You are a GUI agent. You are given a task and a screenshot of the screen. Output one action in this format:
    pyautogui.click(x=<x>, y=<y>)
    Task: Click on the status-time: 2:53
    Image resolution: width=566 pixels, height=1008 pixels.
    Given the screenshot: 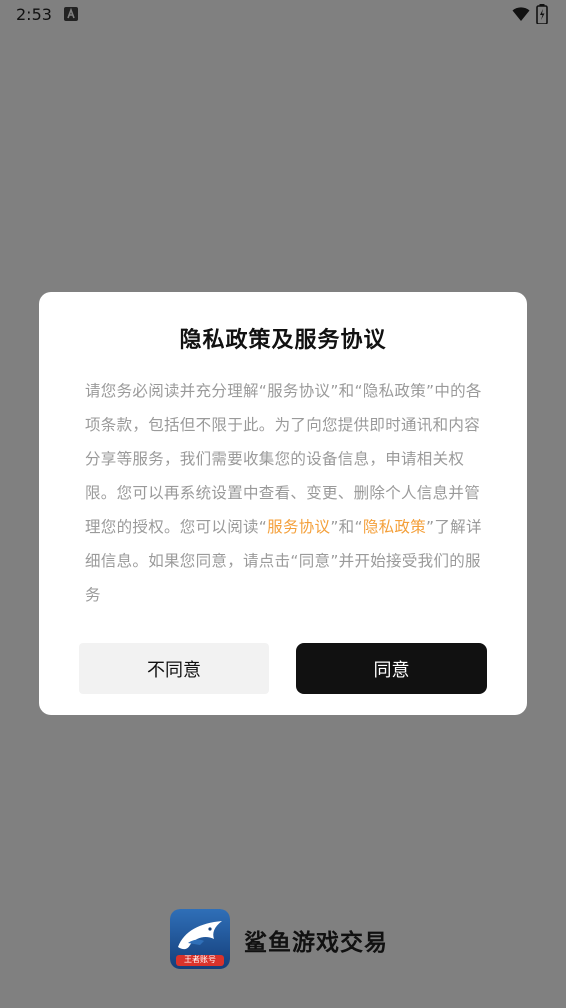 What is the action you would take?
    pyautogui.click(x=34, y=14)
    